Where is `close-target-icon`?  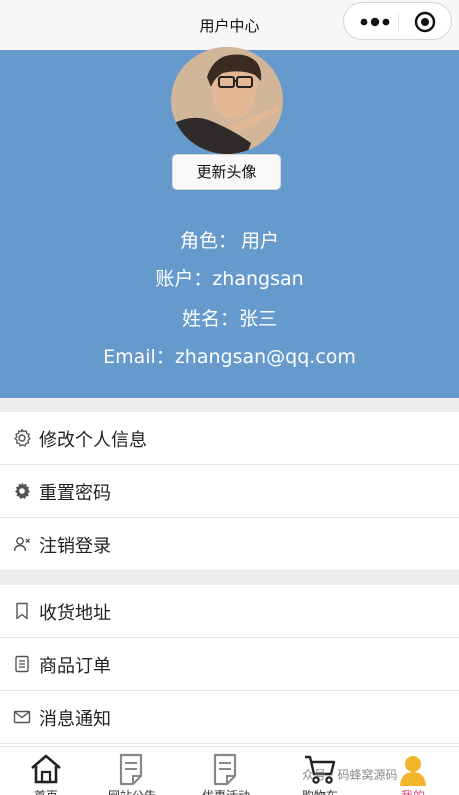
close-target-icon is located at coordinates (425, 22).